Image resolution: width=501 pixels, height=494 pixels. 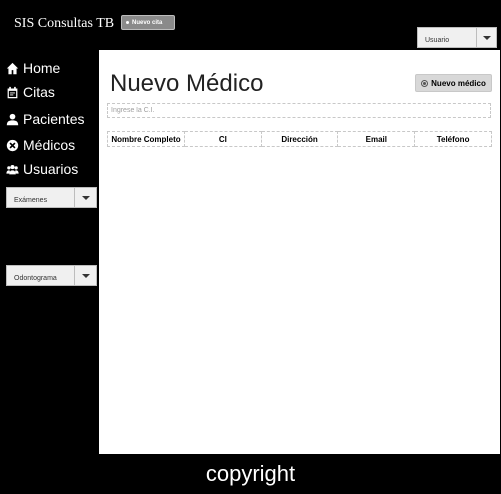 What do you see at coordinates (12, 68) in the screenshot?
I see `home-icon` at bounding box center [12, 68].